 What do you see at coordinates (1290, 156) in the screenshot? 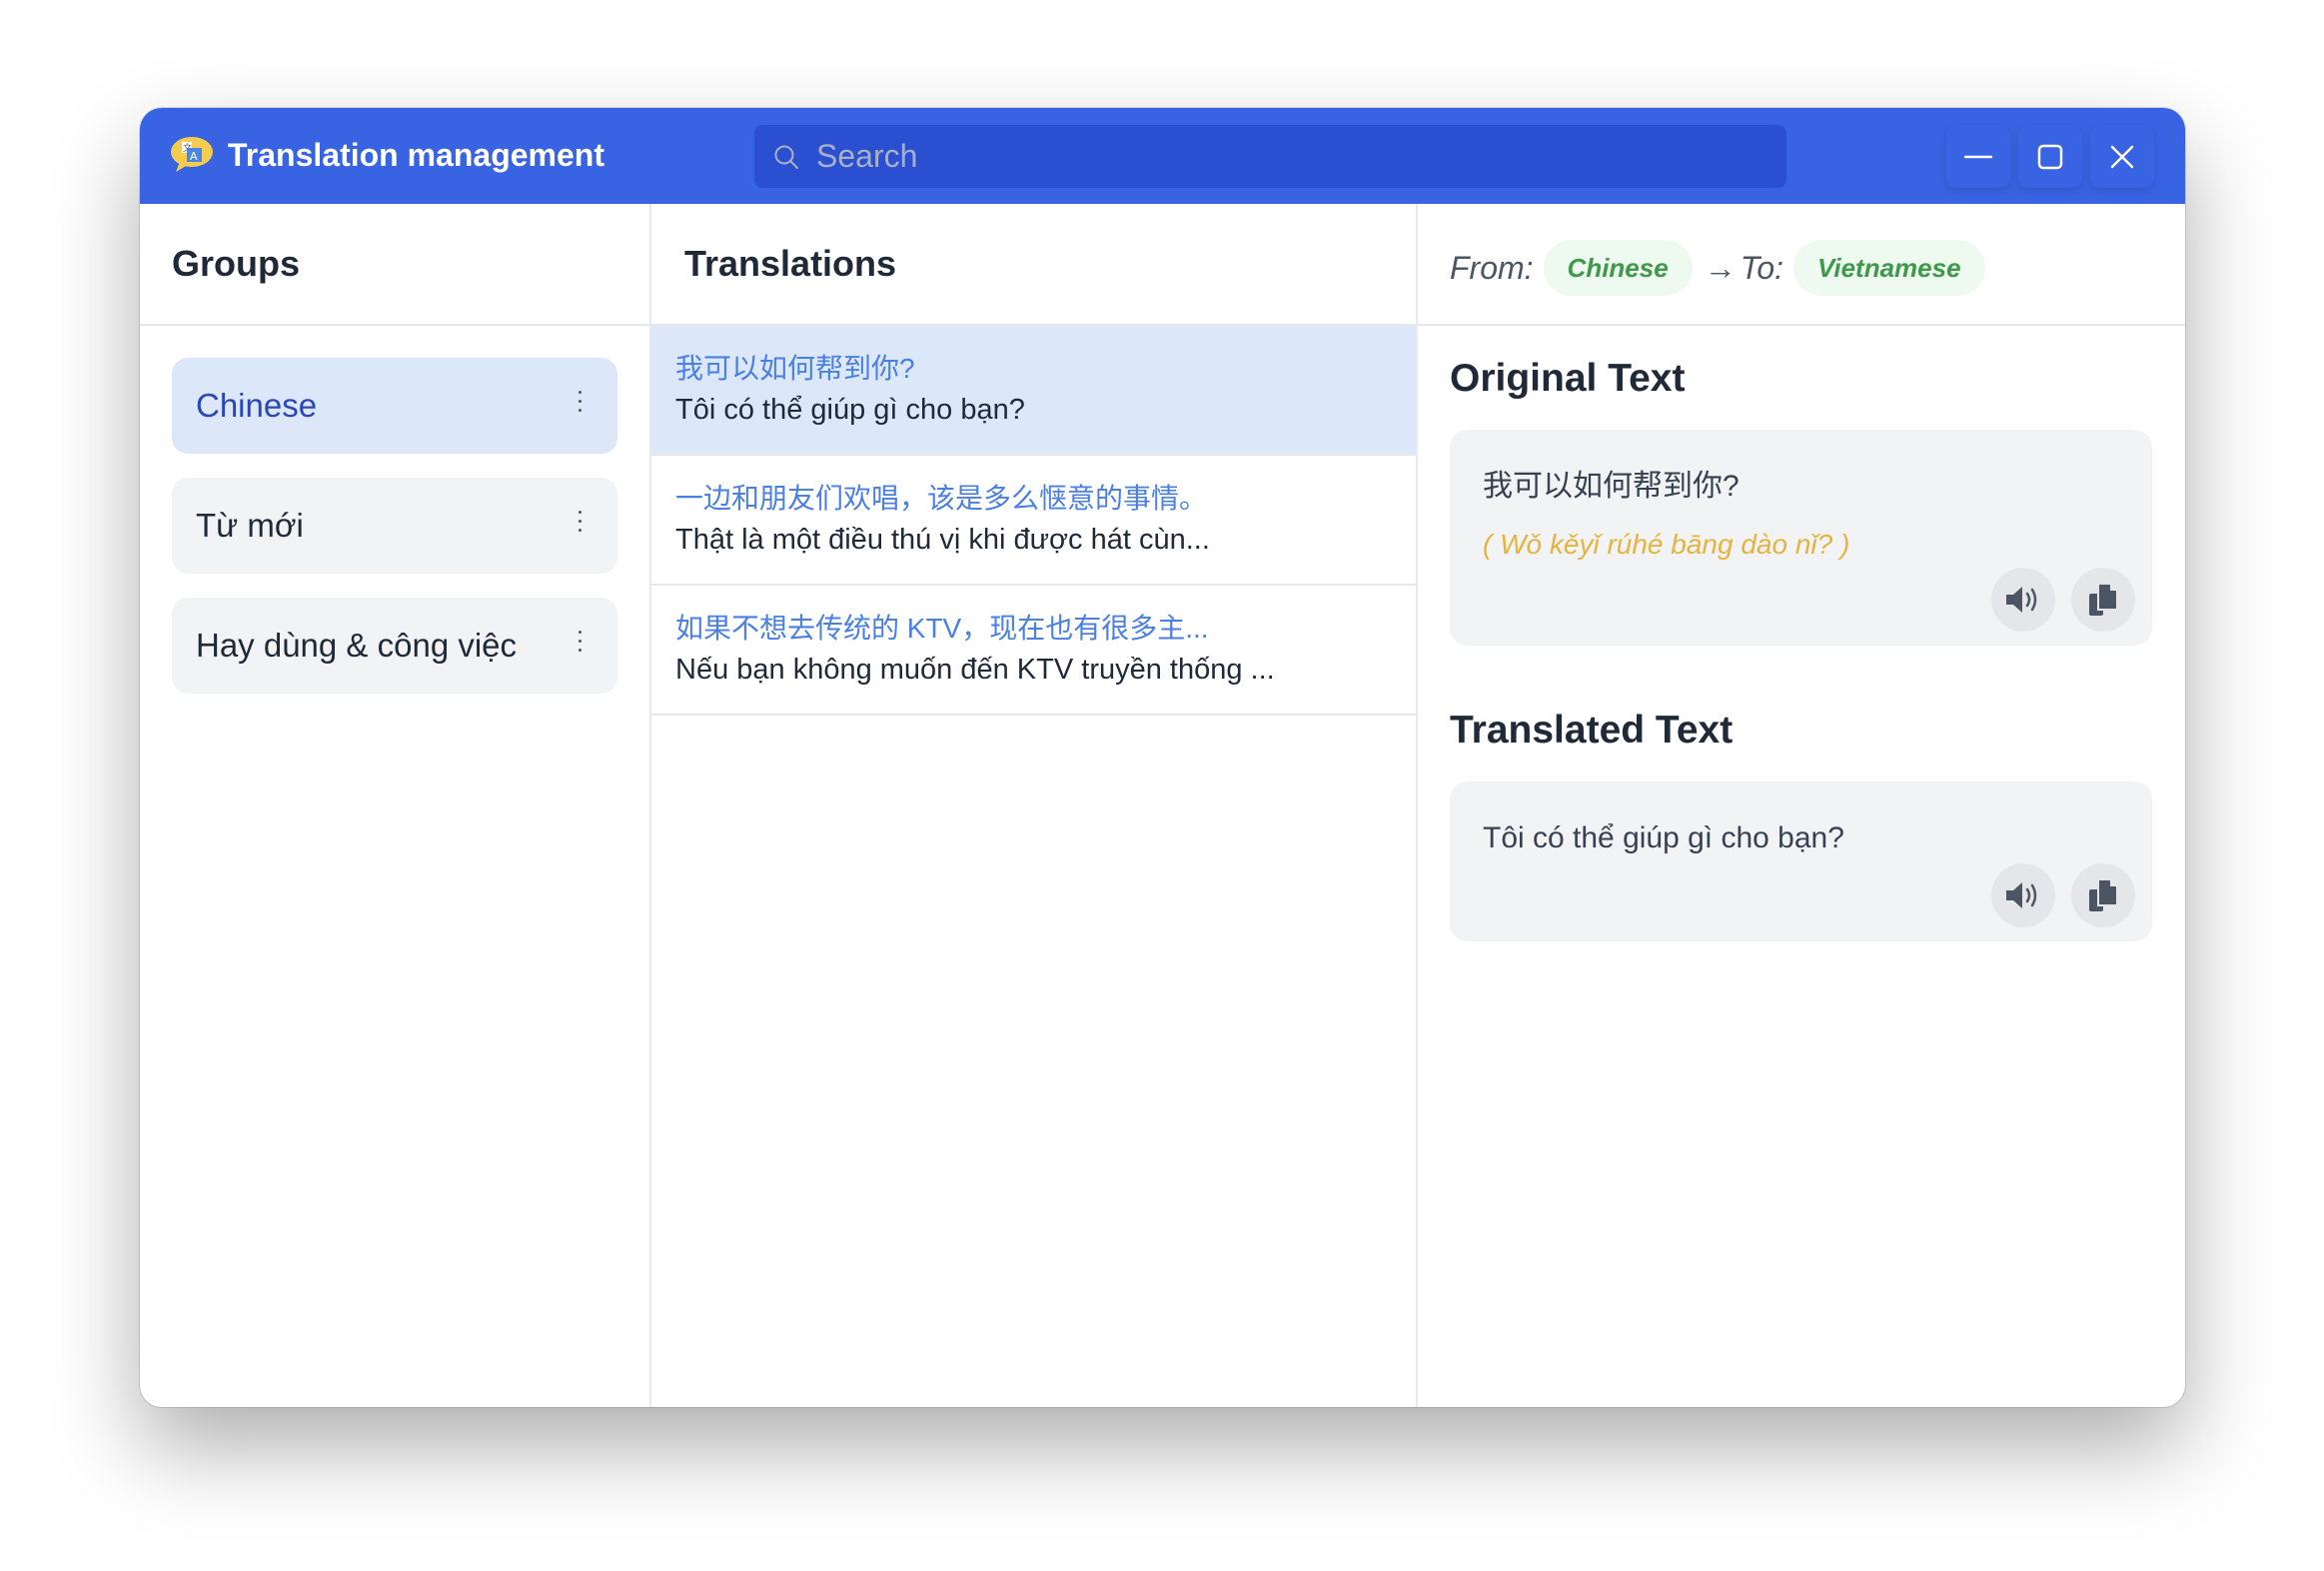
I see `search-input` at bounding box center [1290, 156].